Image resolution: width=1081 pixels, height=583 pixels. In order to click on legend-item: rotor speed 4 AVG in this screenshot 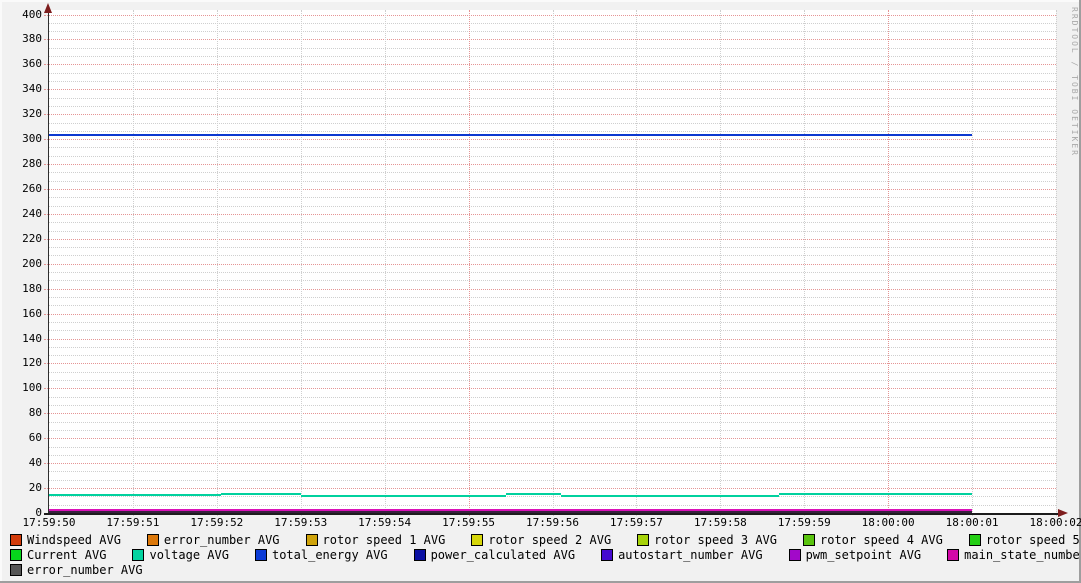, I will do `click(873, 540)`.